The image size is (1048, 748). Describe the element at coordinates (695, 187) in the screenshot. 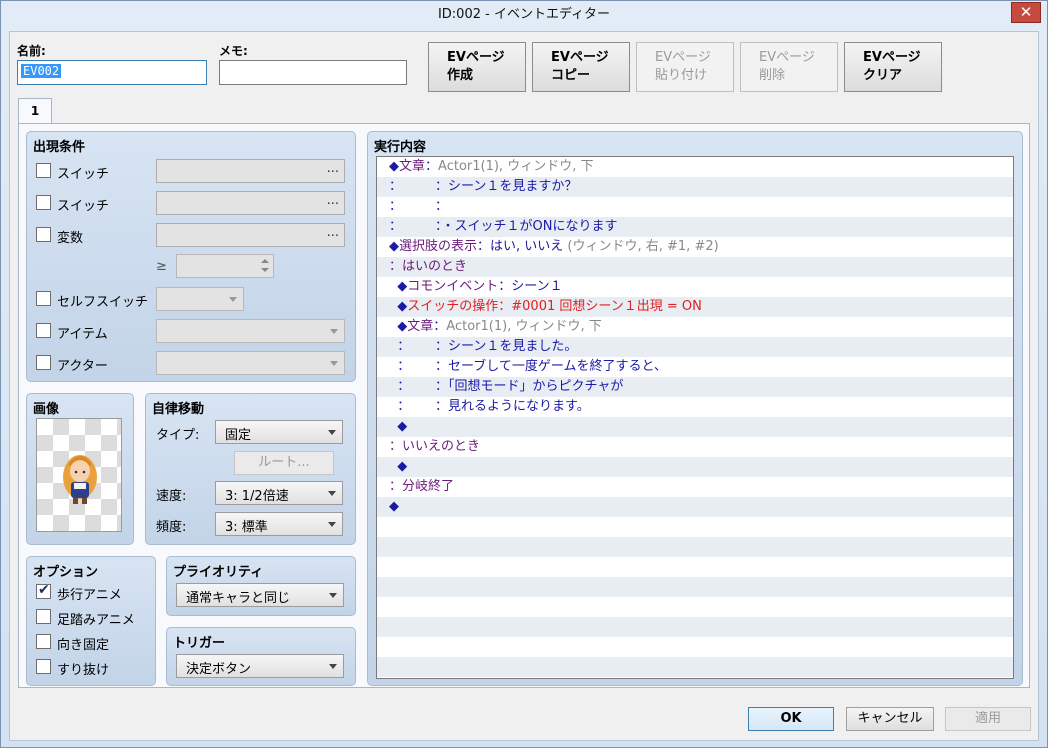

I see `list-item: ： ：シーン１を見ますか？` at that location.